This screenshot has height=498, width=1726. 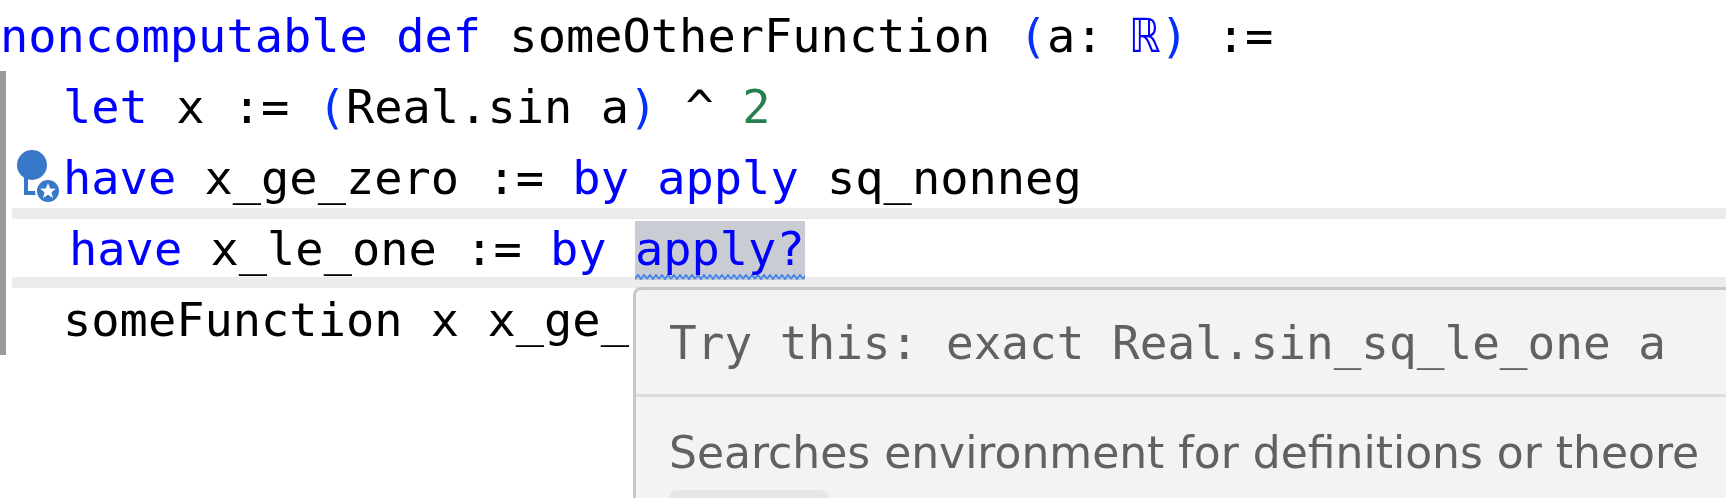 I want to click on code-line: noncomputable def someOtherFunction (a: ℝ) :=, so click(x=637, y=35).